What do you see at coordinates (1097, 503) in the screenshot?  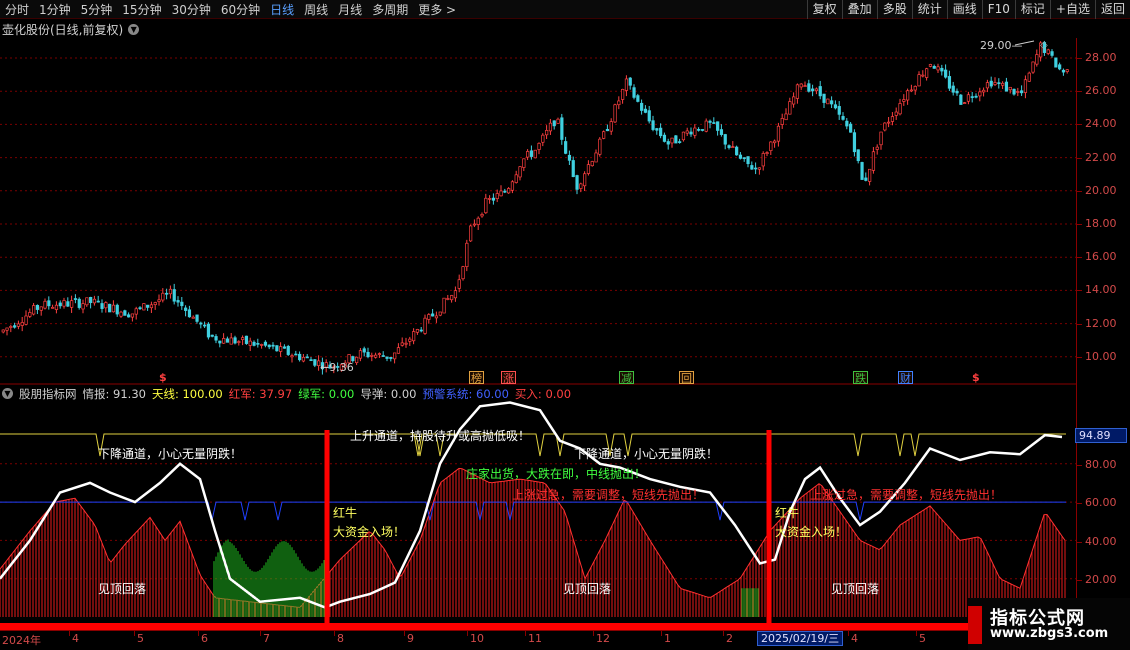 I see `indicator-tick: 60.00` at bounding box center [1097, 503].